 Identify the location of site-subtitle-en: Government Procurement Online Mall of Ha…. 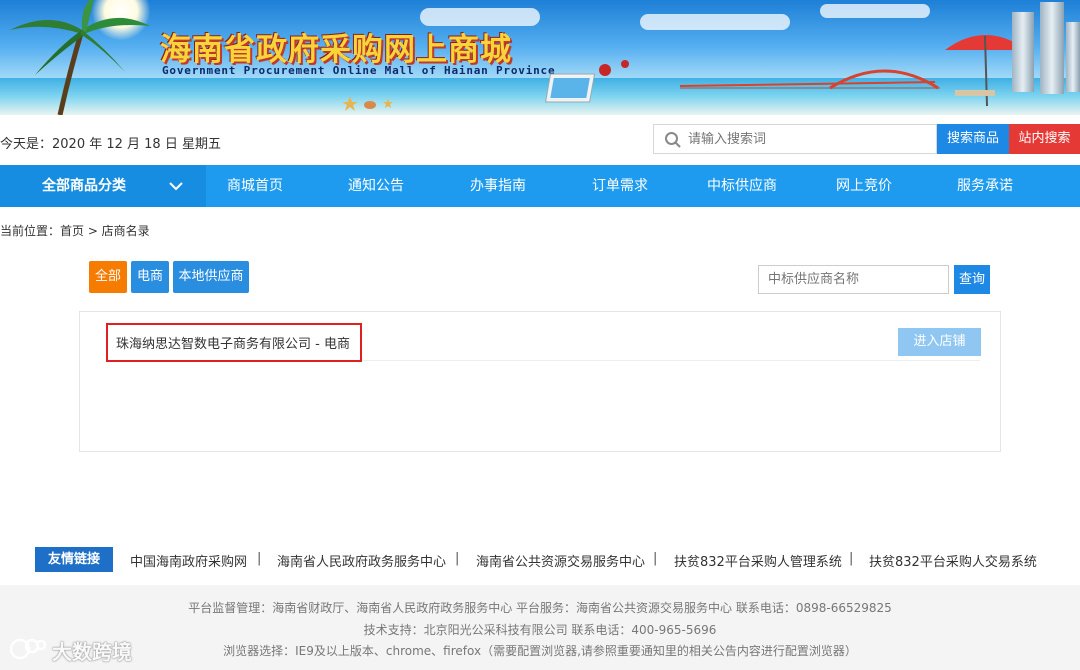
(359, 70).